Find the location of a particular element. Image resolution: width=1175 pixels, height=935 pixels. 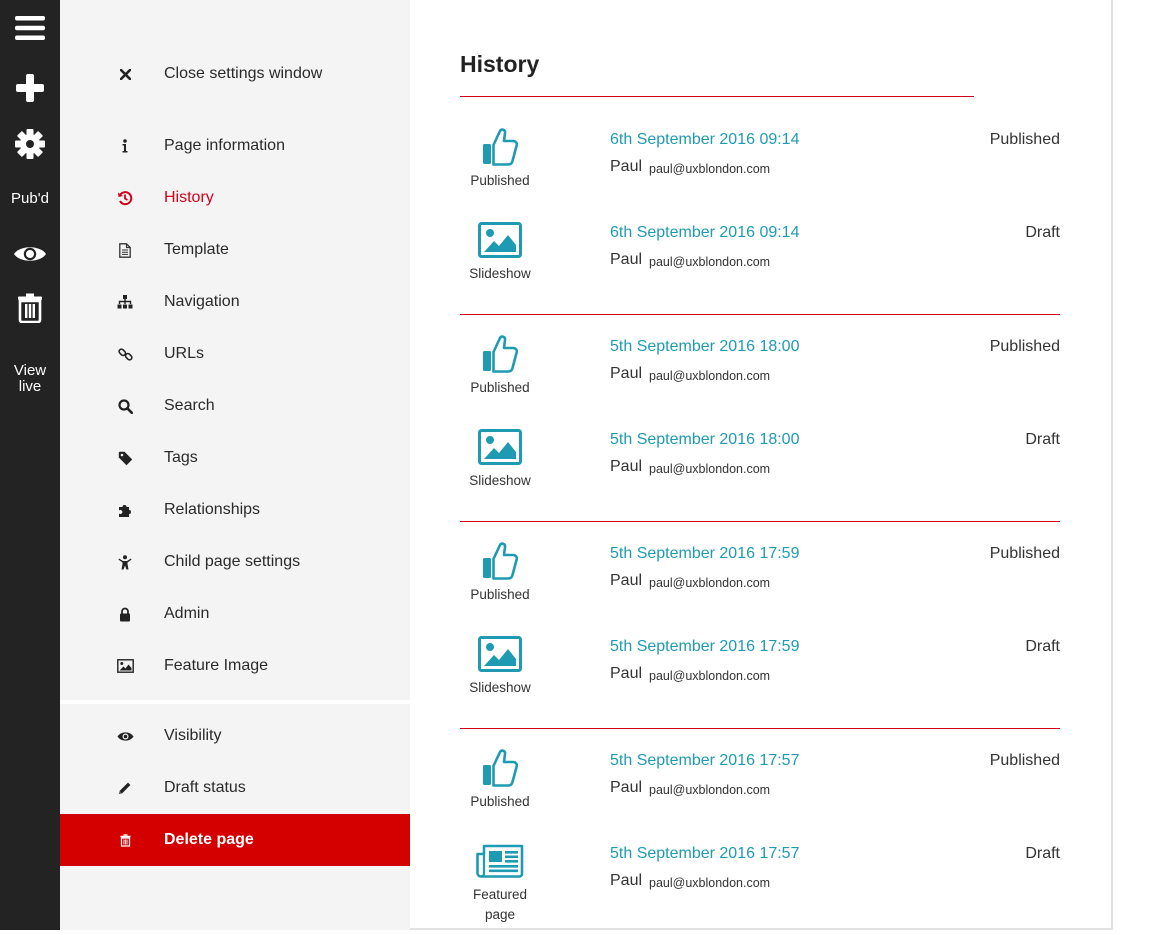

settings-button is located at coordinates (30, 144).